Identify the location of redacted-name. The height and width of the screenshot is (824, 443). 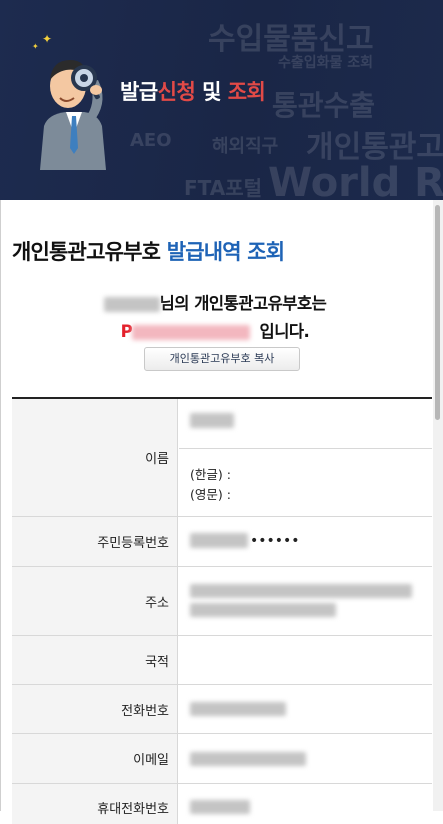
(131, 304).